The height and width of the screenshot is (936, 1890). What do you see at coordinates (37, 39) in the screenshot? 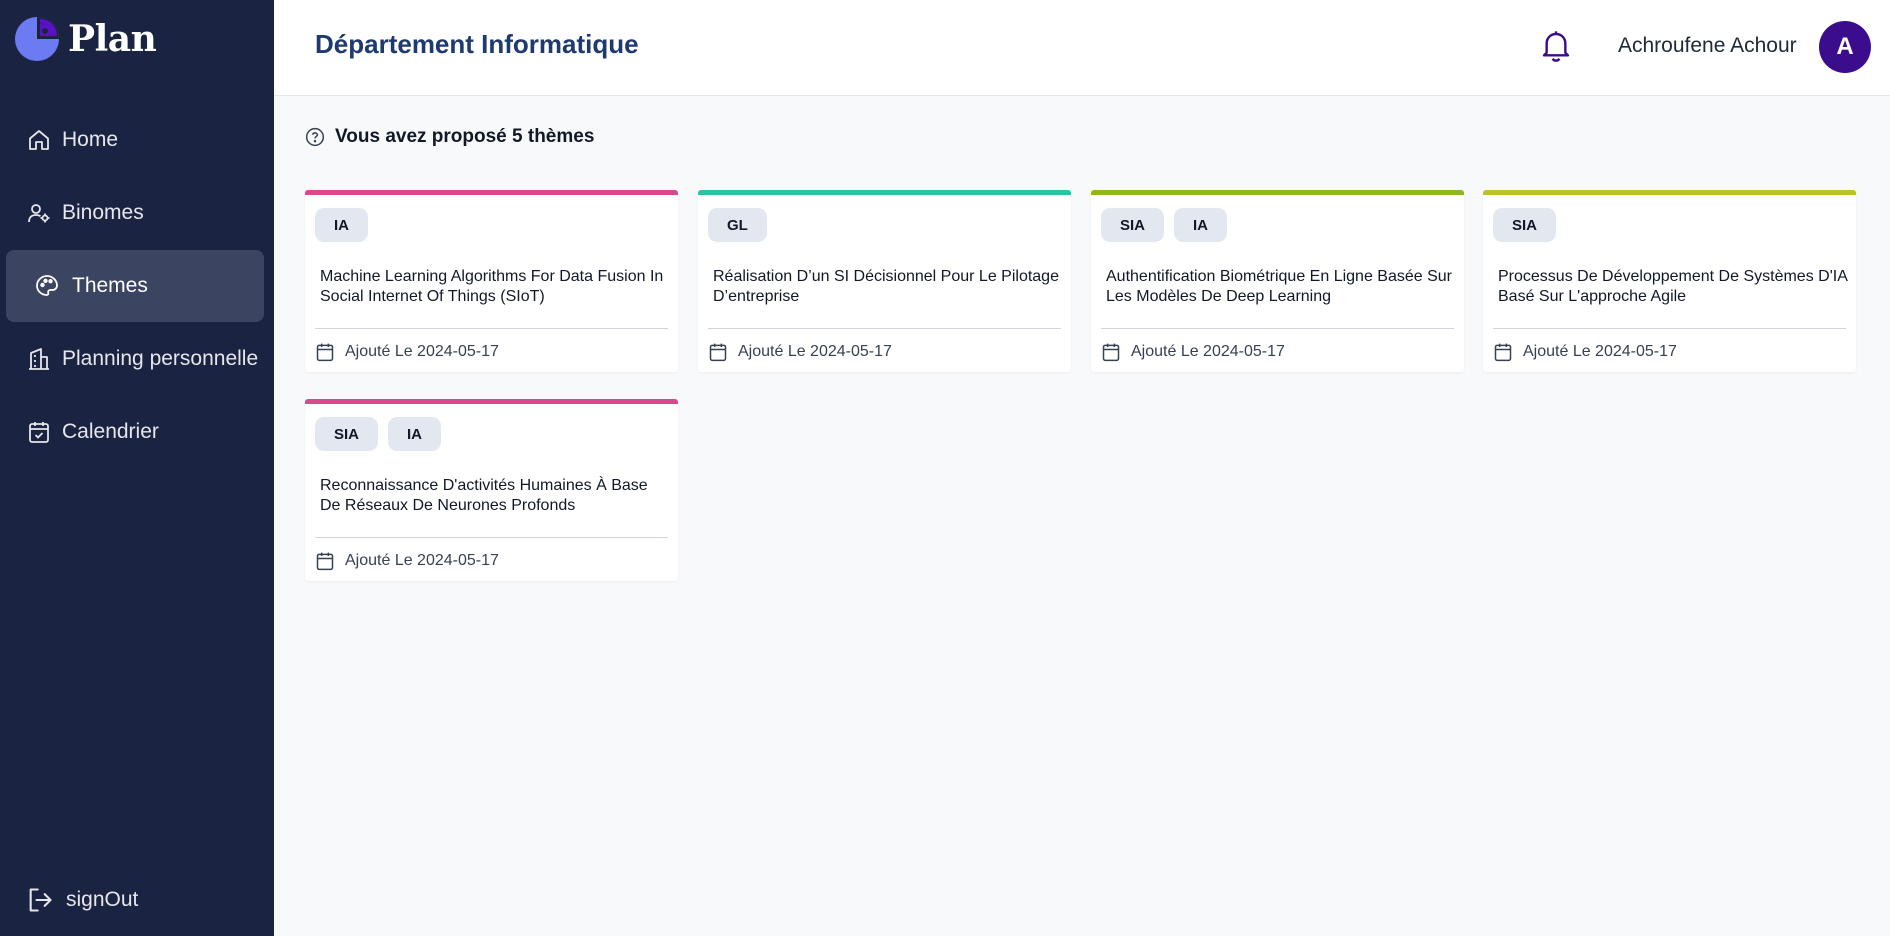
I see `logo-icon` at bounding box center [37, 39].